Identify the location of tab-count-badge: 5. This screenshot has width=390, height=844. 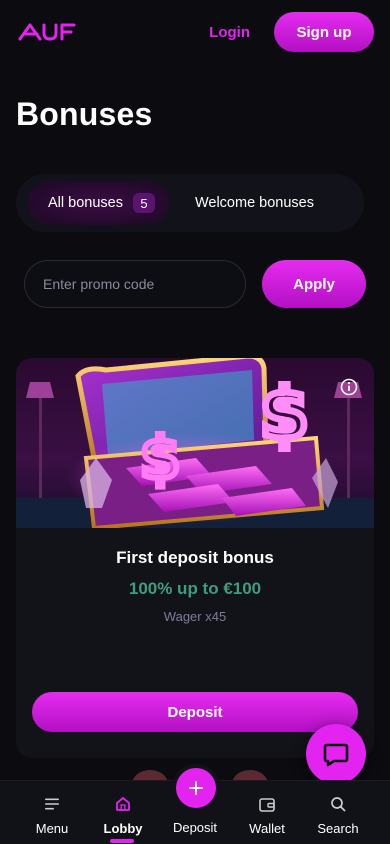
(143, 203).